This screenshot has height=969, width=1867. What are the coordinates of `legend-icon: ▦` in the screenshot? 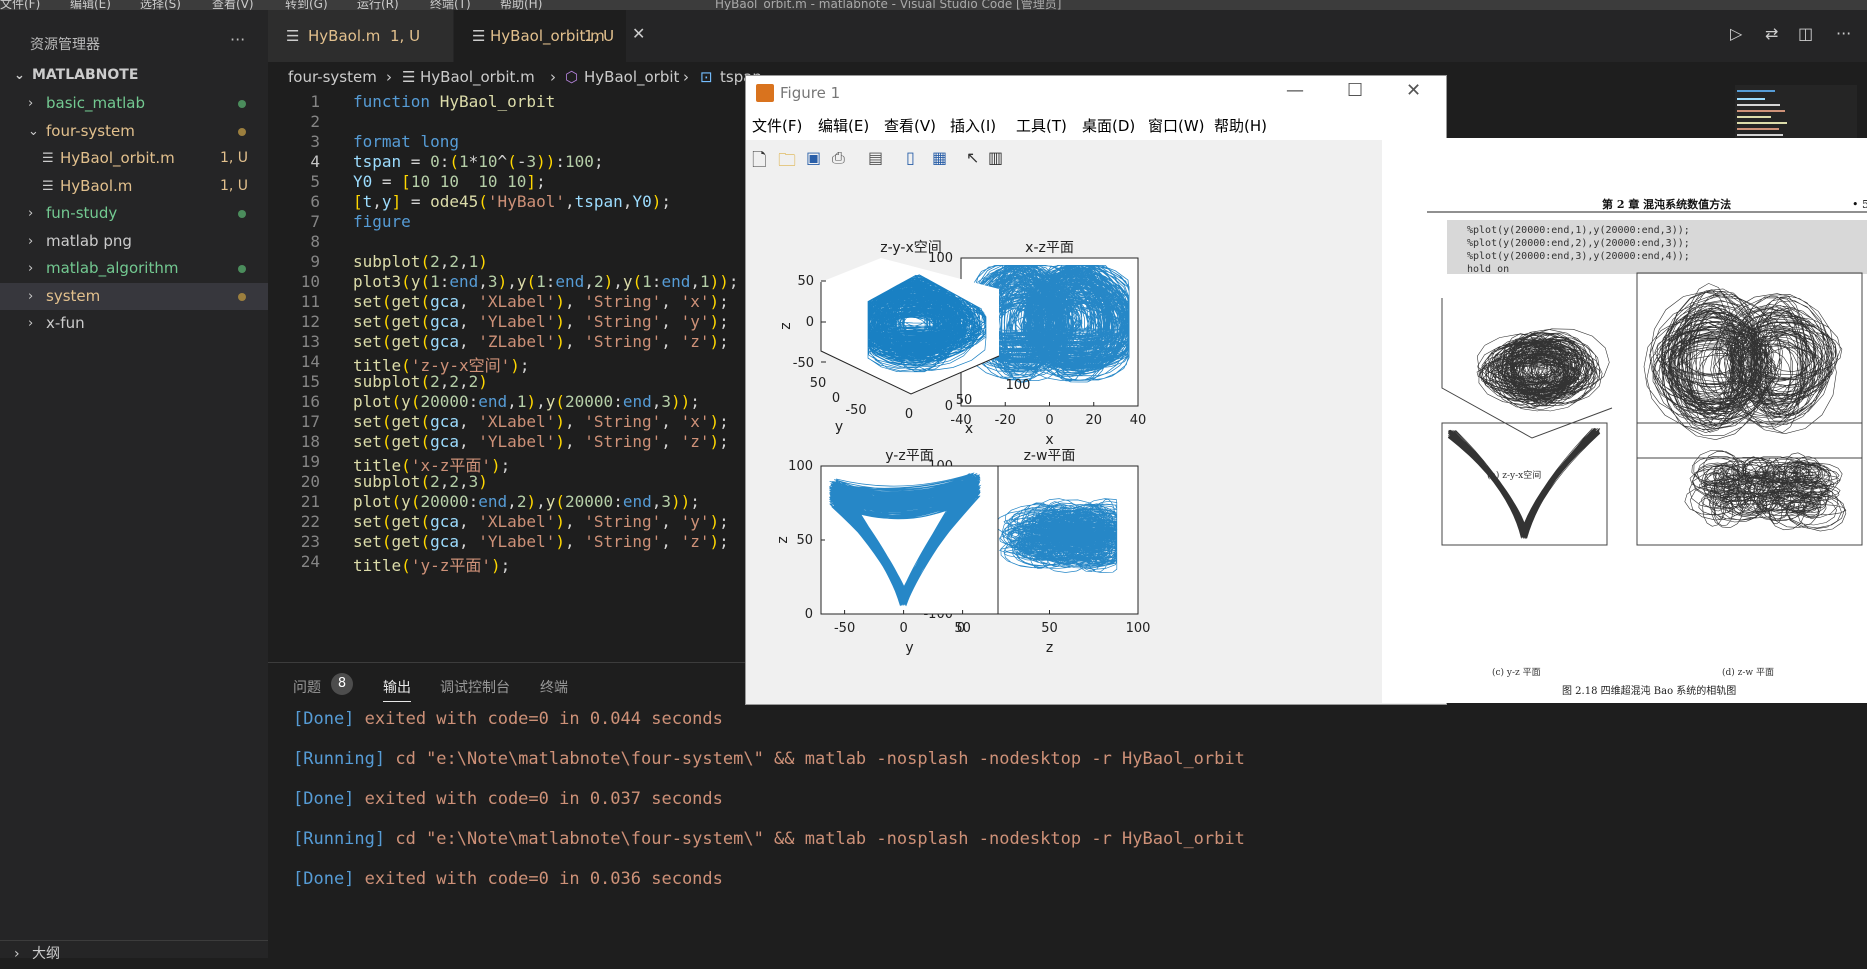 It's located at (939, 157).